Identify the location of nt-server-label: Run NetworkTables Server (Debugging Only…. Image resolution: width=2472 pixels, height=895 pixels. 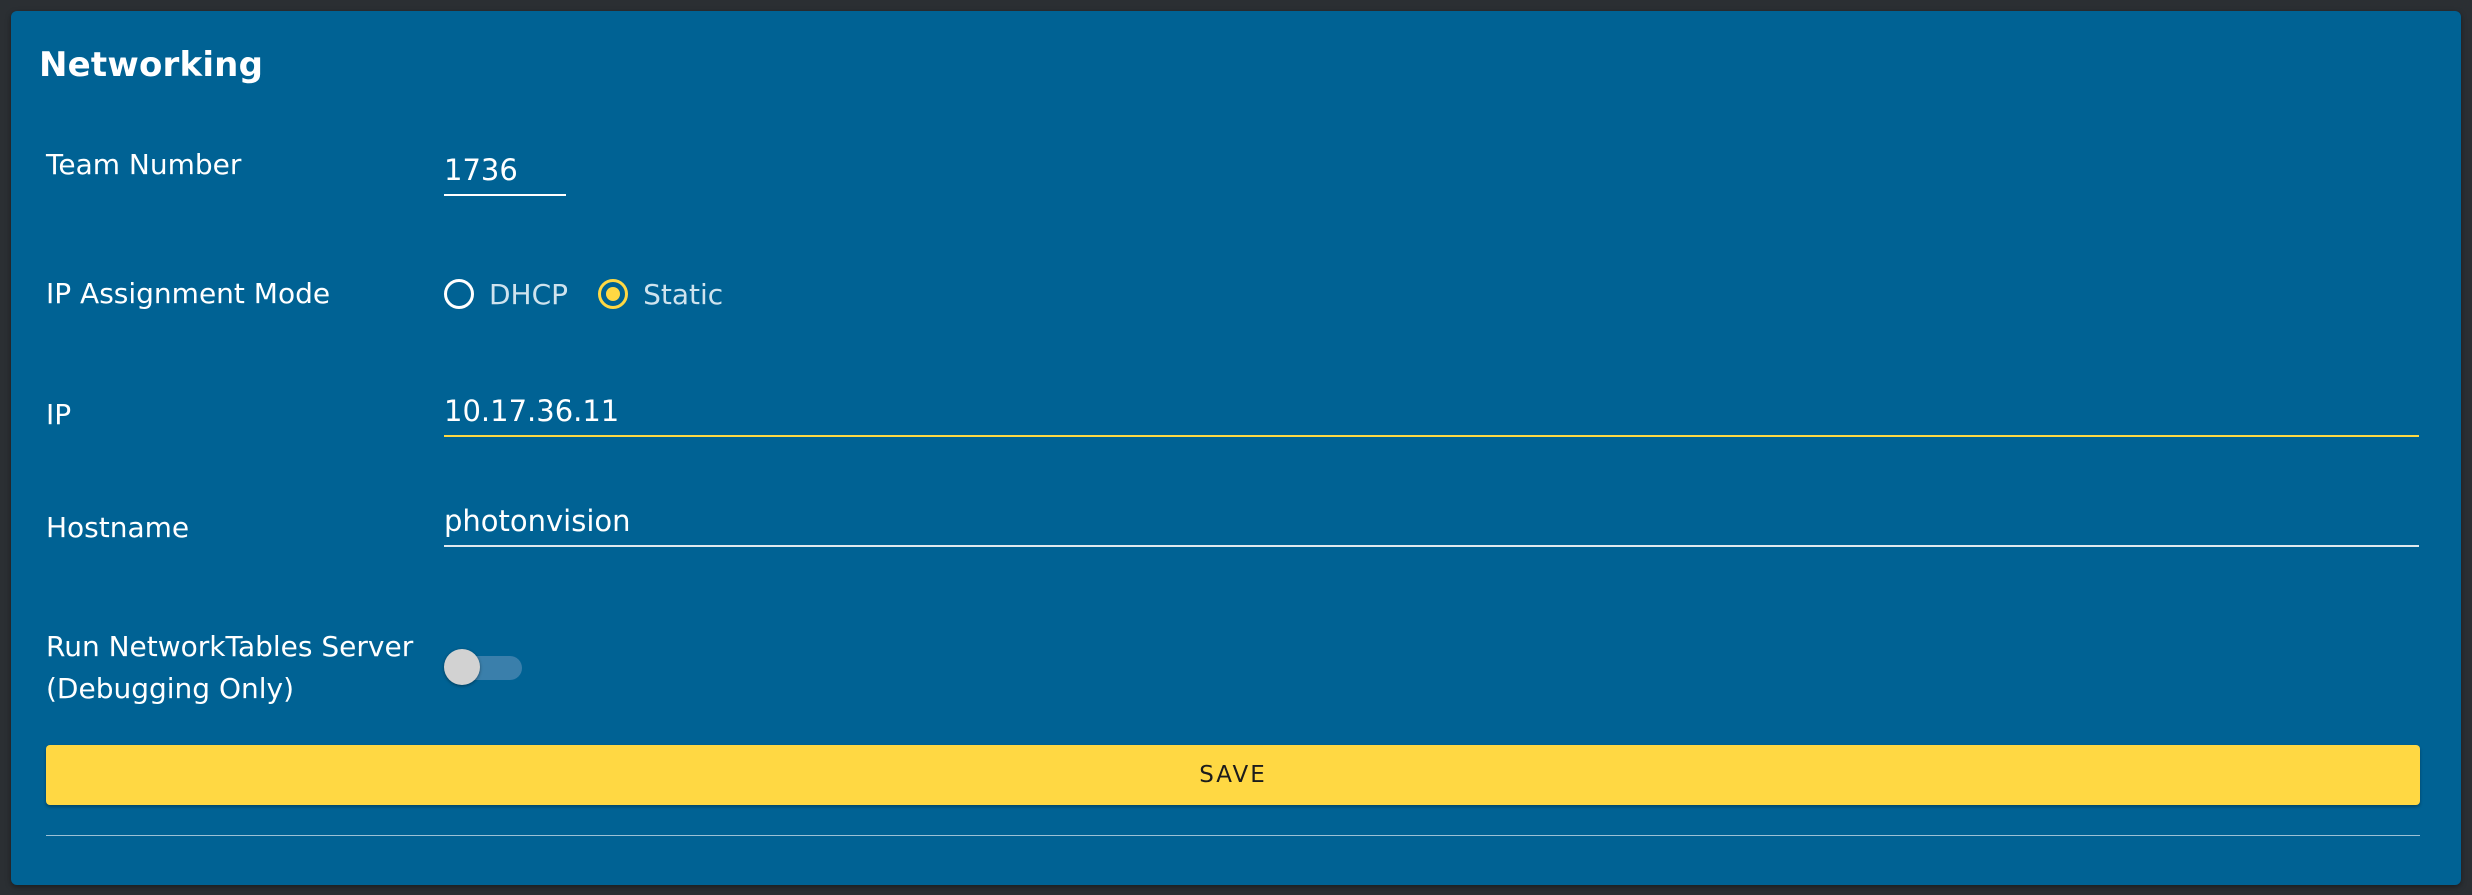
(229, 668).